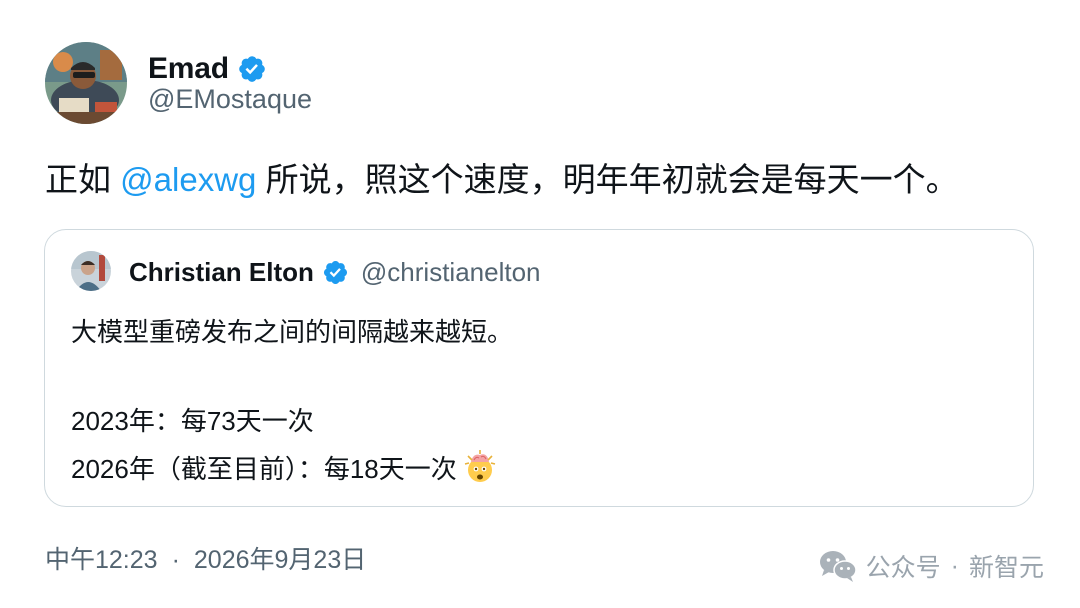 The image size is (1080, 608). I want to click on wechat-icon, so click(838, 566).